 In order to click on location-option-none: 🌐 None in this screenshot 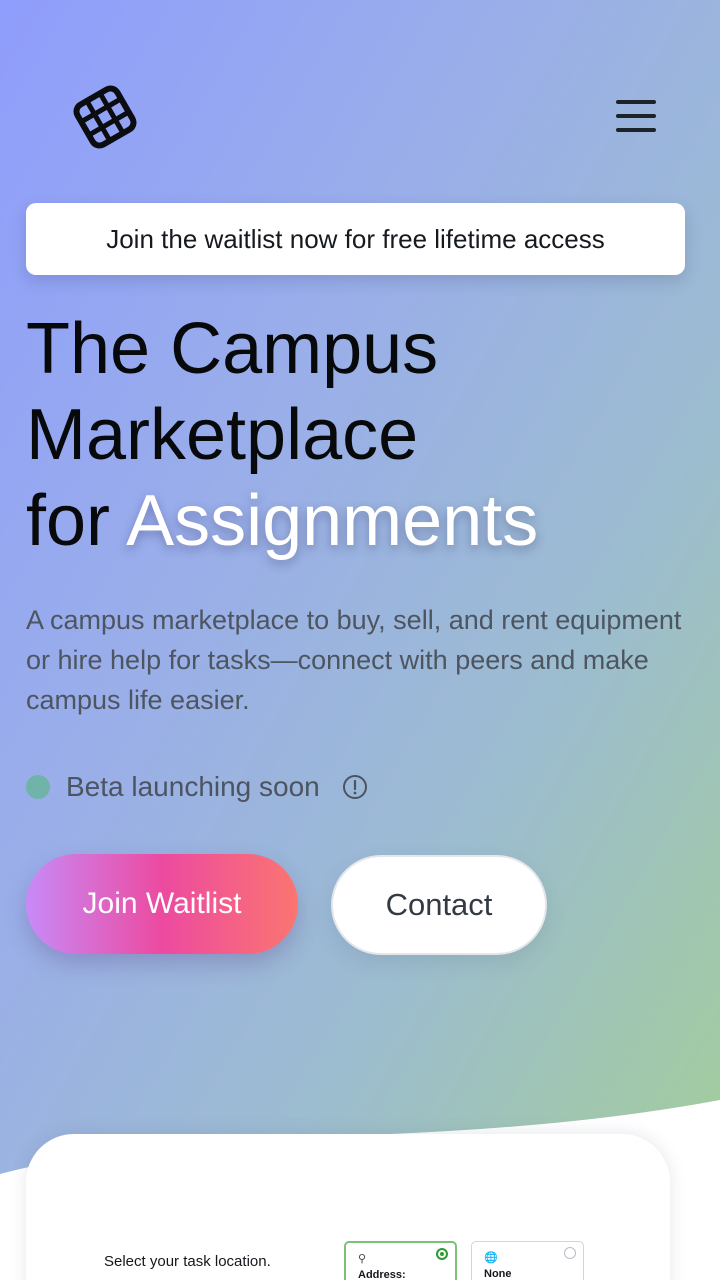, I will do `click(527, 1260)`.